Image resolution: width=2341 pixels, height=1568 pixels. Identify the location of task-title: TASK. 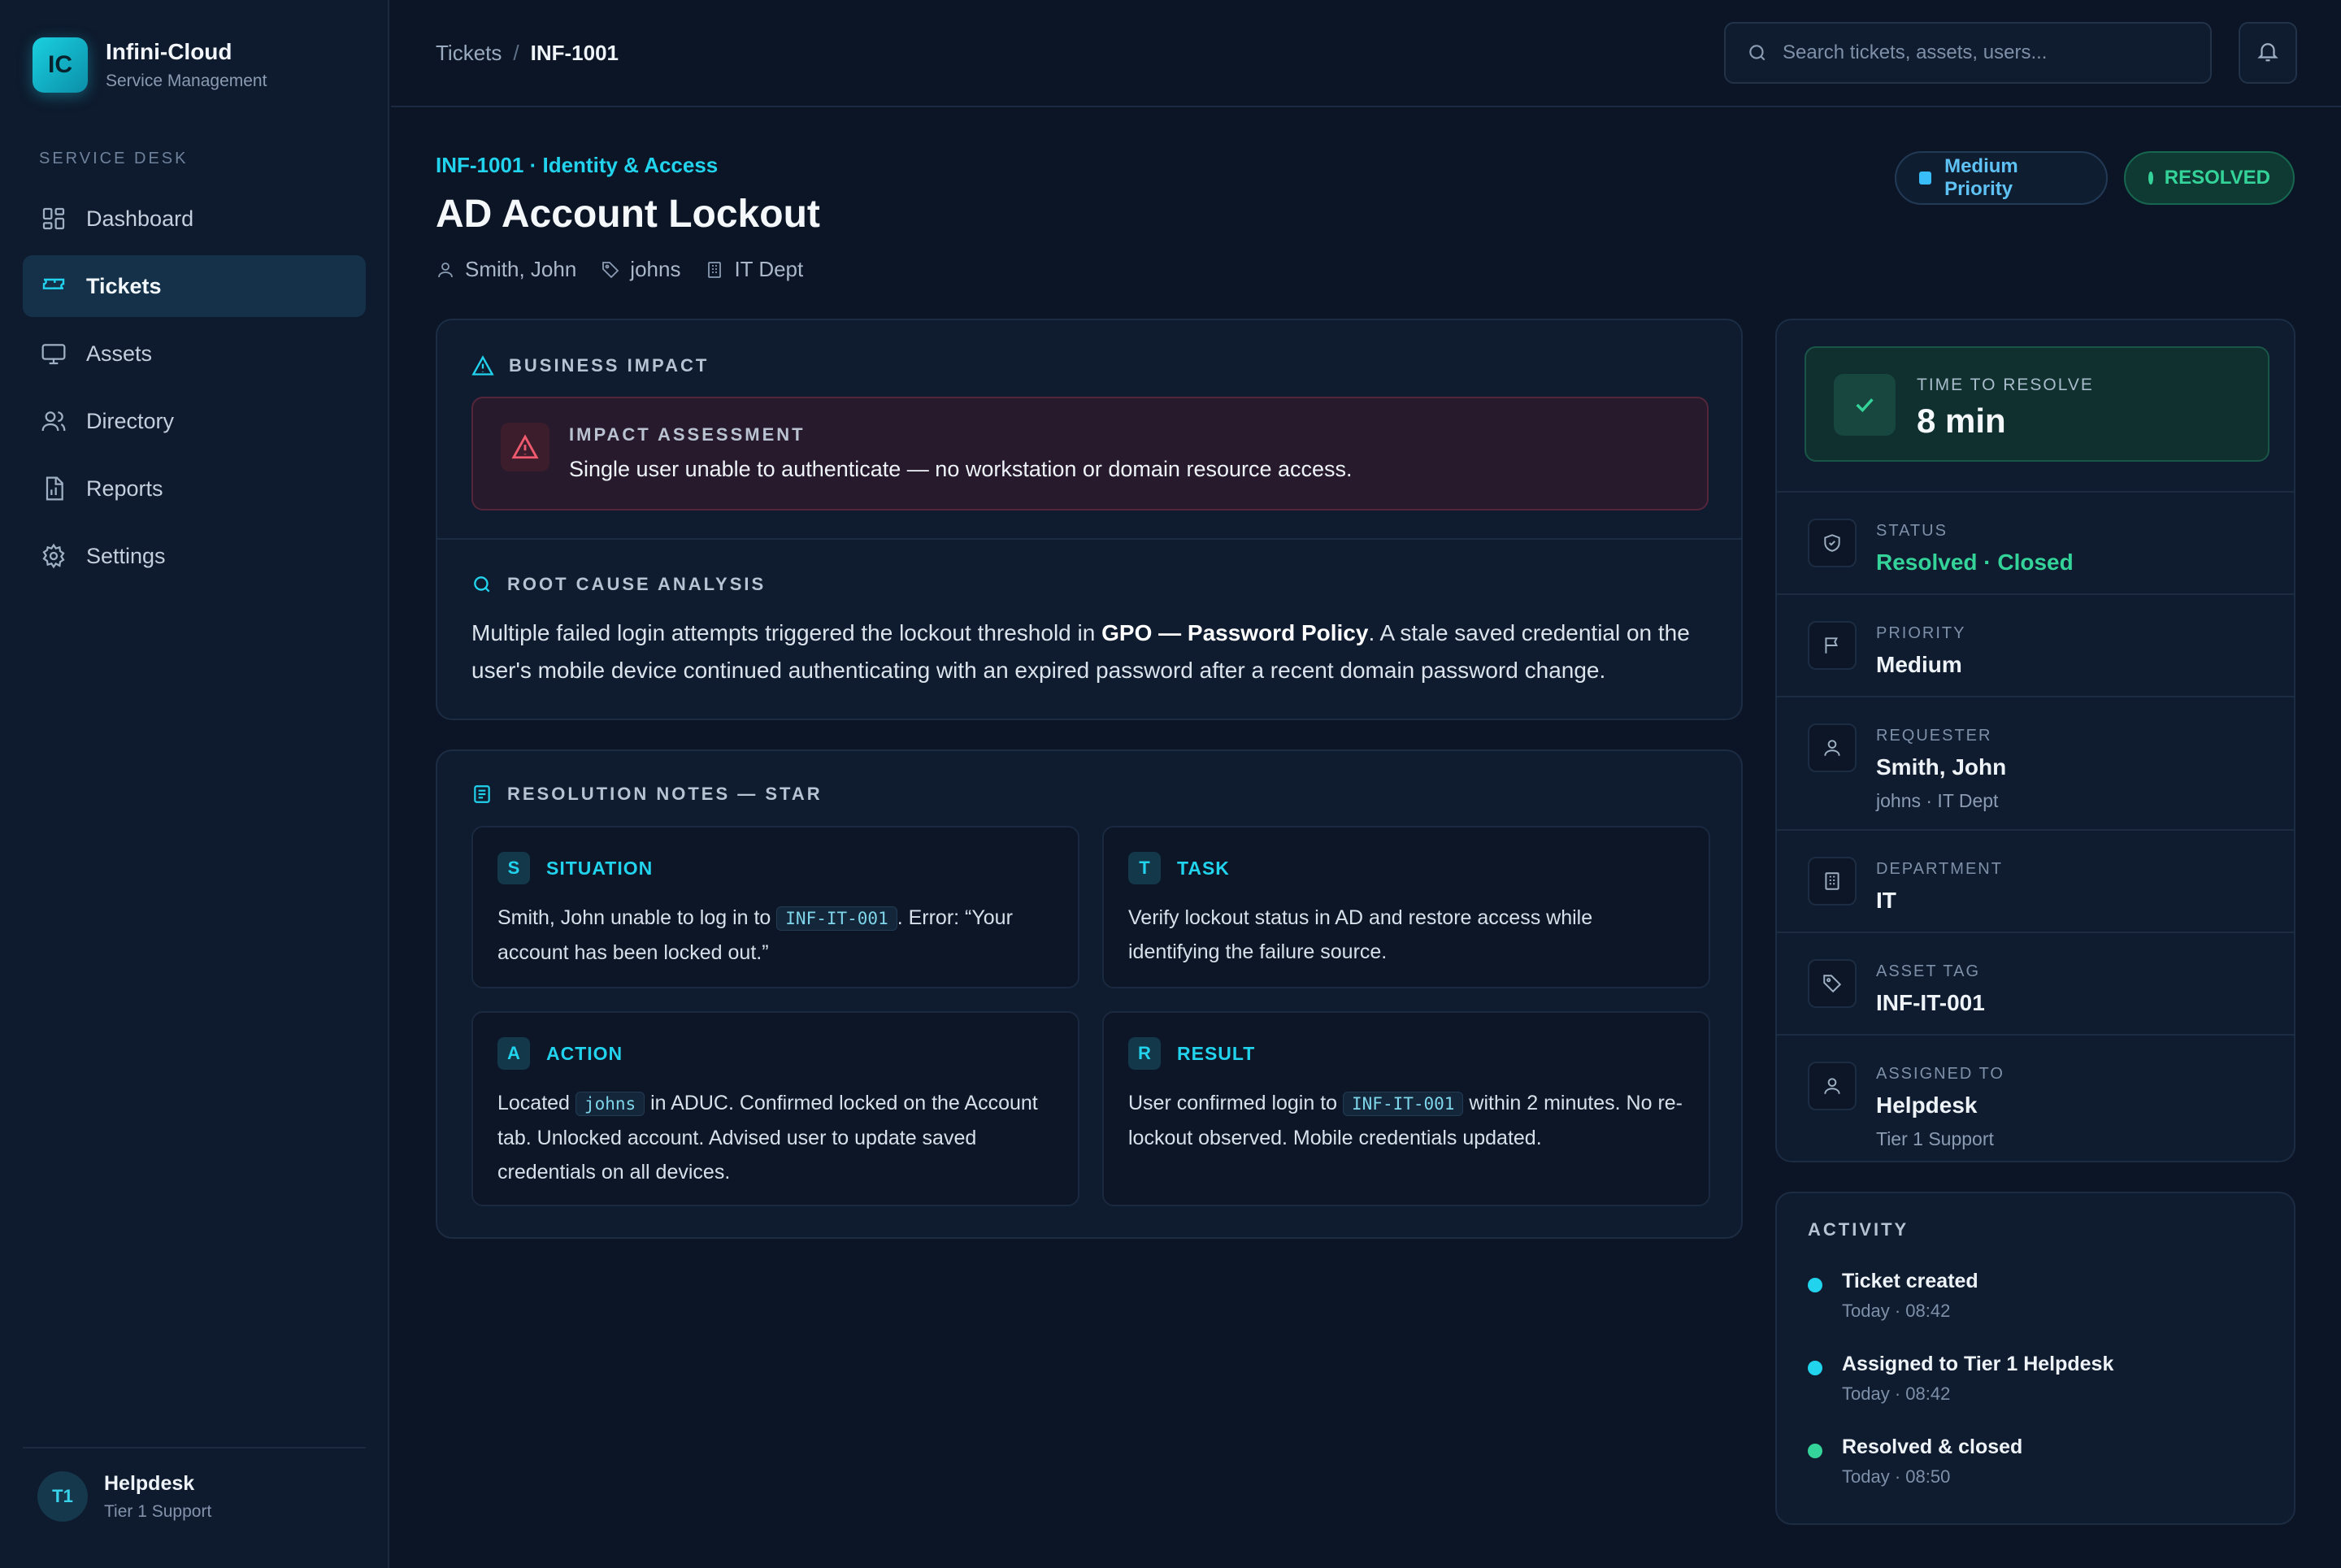
(1203, 868).